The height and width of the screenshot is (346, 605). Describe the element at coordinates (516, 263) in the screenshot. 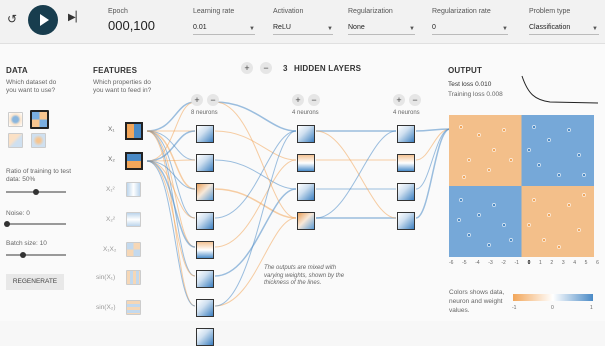

I see `x-tick: -1` at that location.